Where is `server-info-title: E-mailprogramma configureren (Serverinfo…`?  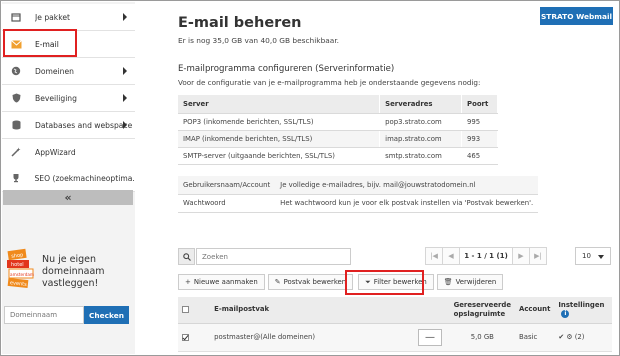 server-info-title: E-mailprogramma configureren (Serverinfo… is located at coordinates (286, 69).